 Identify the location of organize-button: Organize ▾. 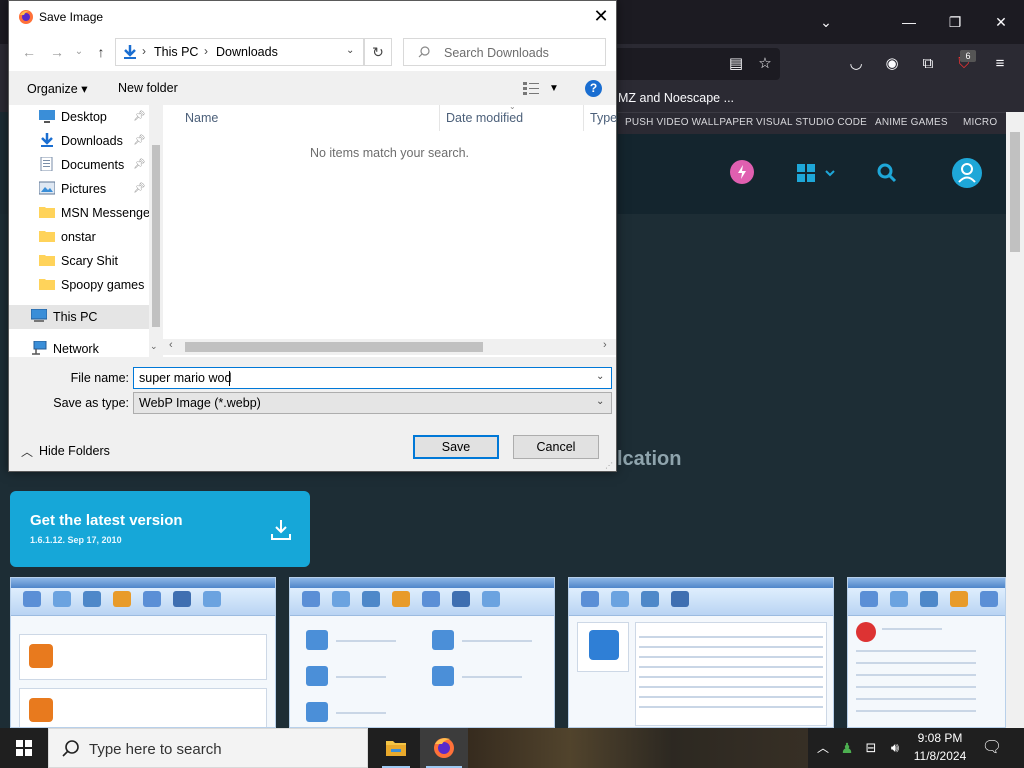
(57, 88).